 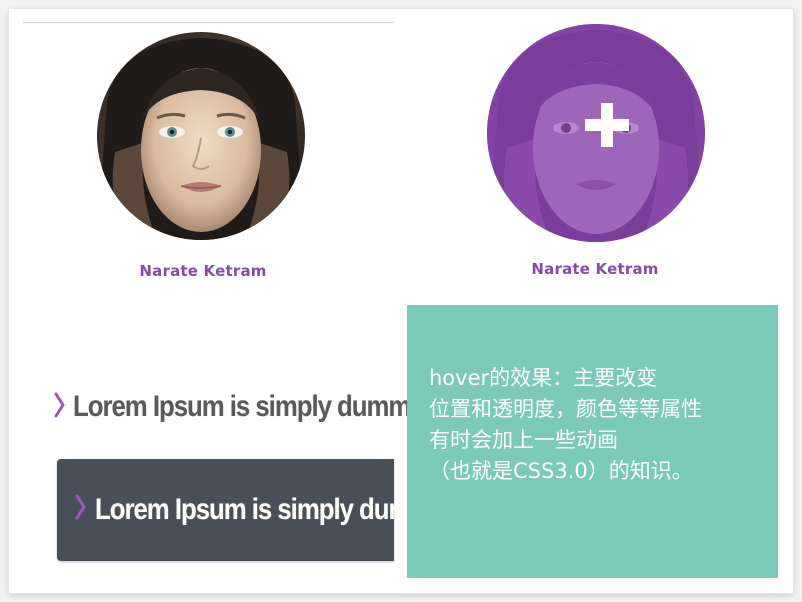 I want to click on menu-item-normal: Lorem Ipsum is simply dummy, so click(x=237, y=410).